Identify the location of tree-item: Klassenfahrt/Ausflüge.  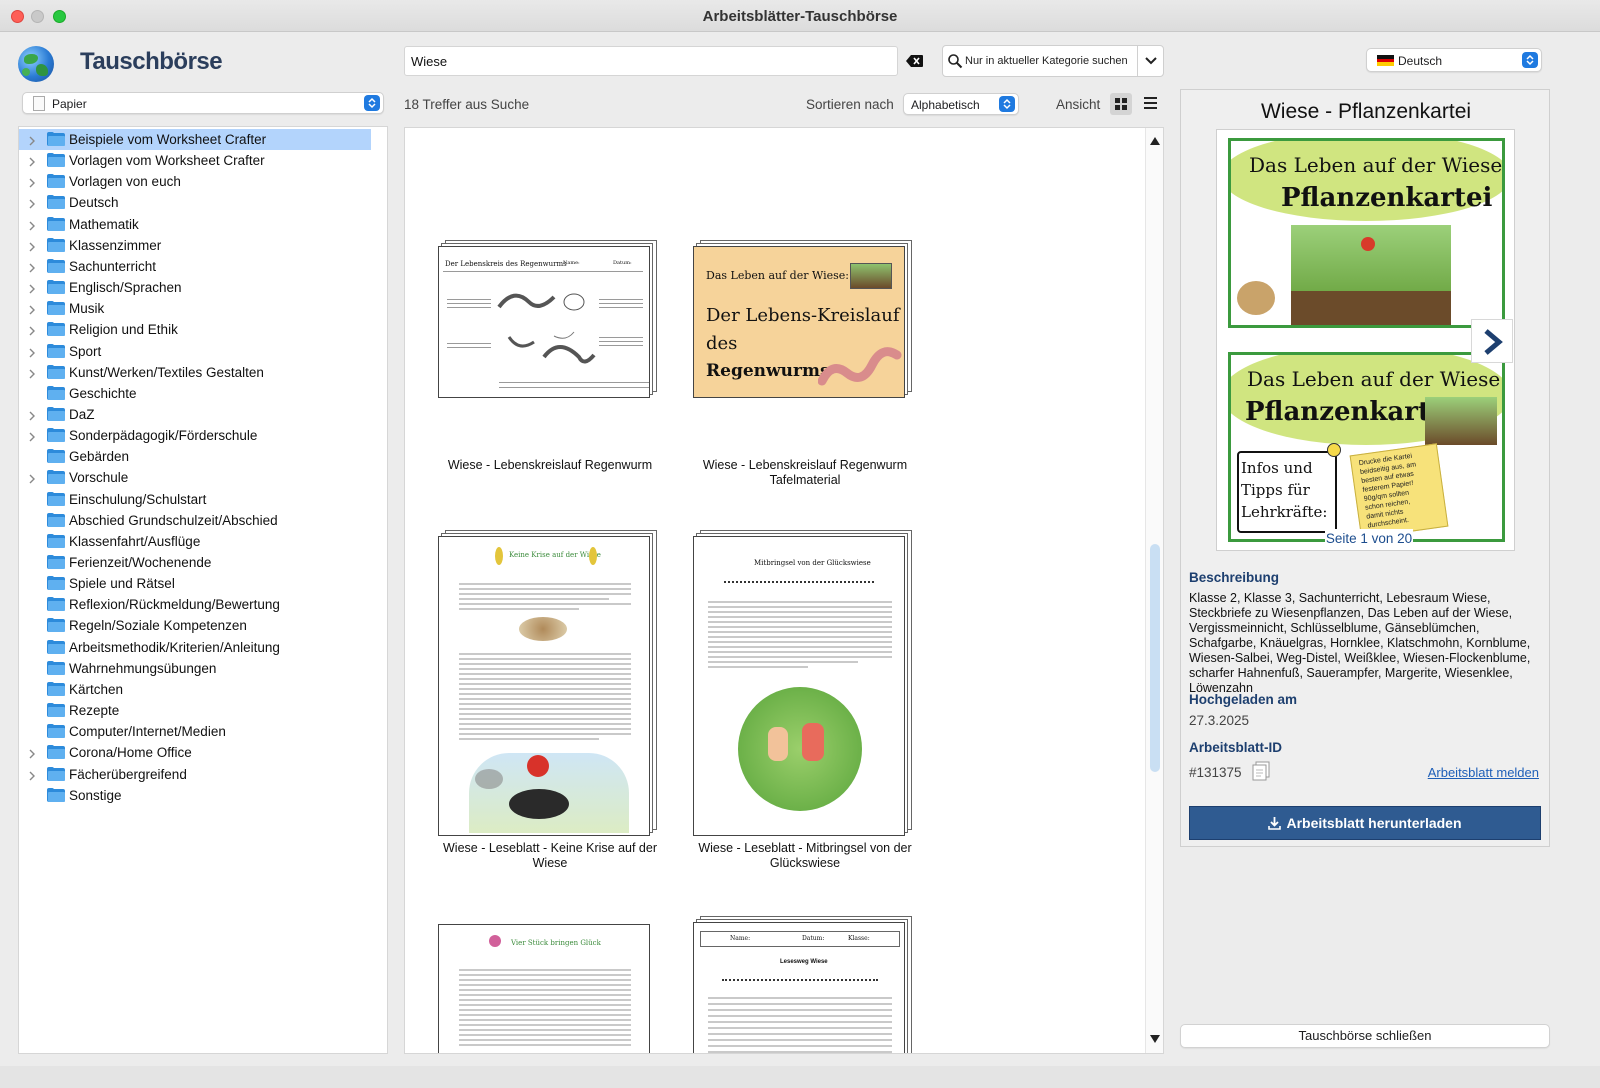
(195, 541).